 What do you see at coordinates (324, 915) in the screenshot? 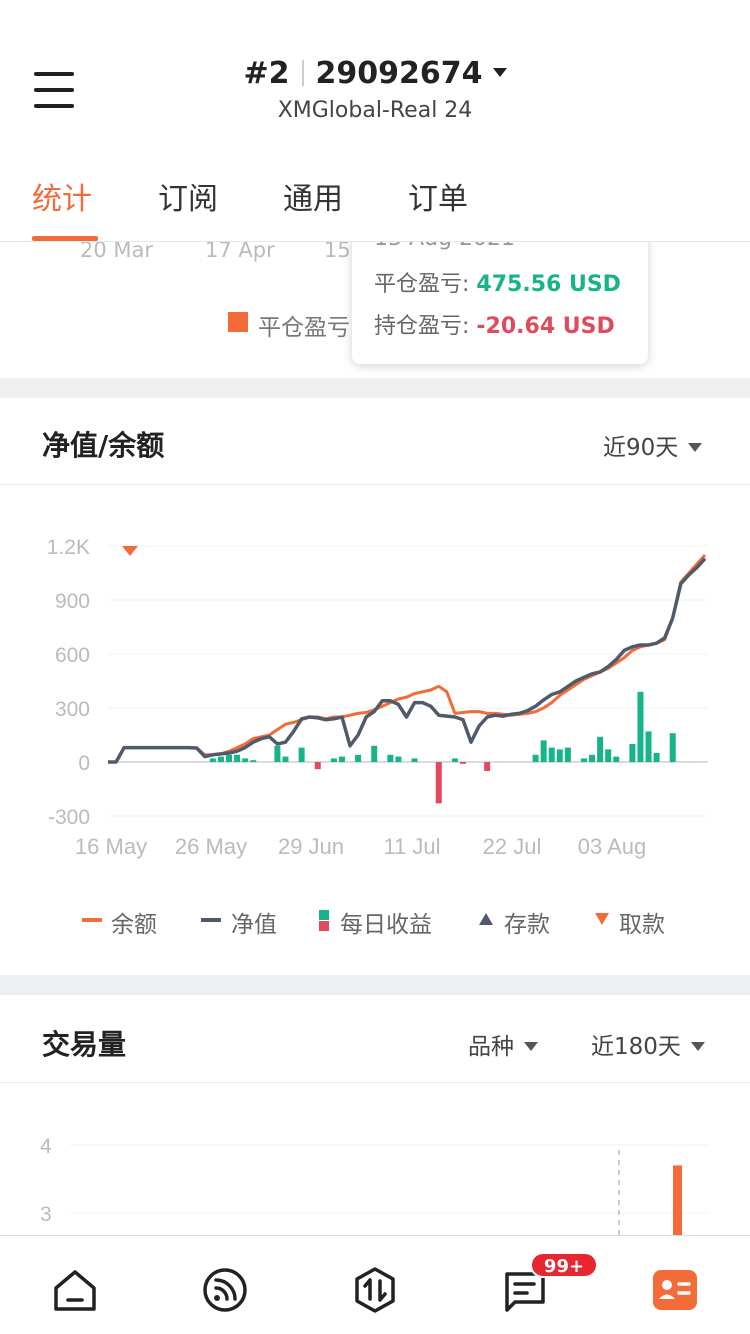
I see `legend-swatch-profit` at bounding box center [324, 915].